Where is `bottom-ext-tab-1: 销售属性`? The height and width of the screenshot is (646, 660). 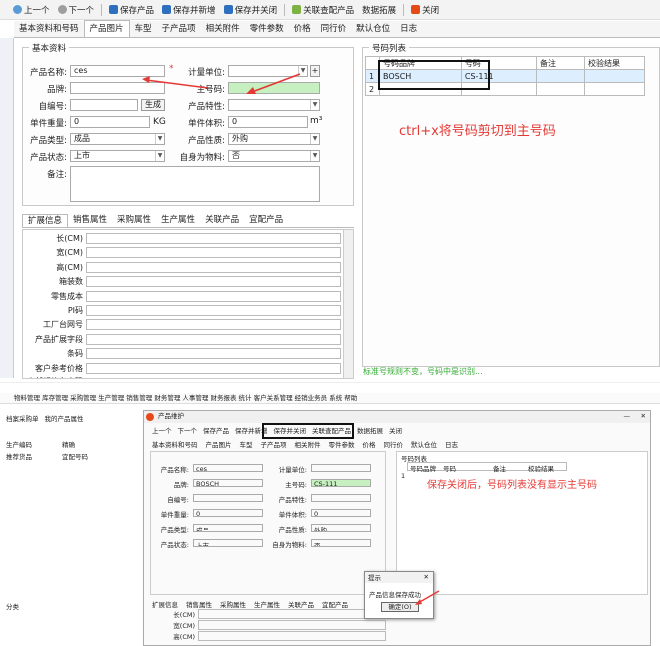 bottom-ext-tab-1: 销售属性 is located at coordinates (199, 604).